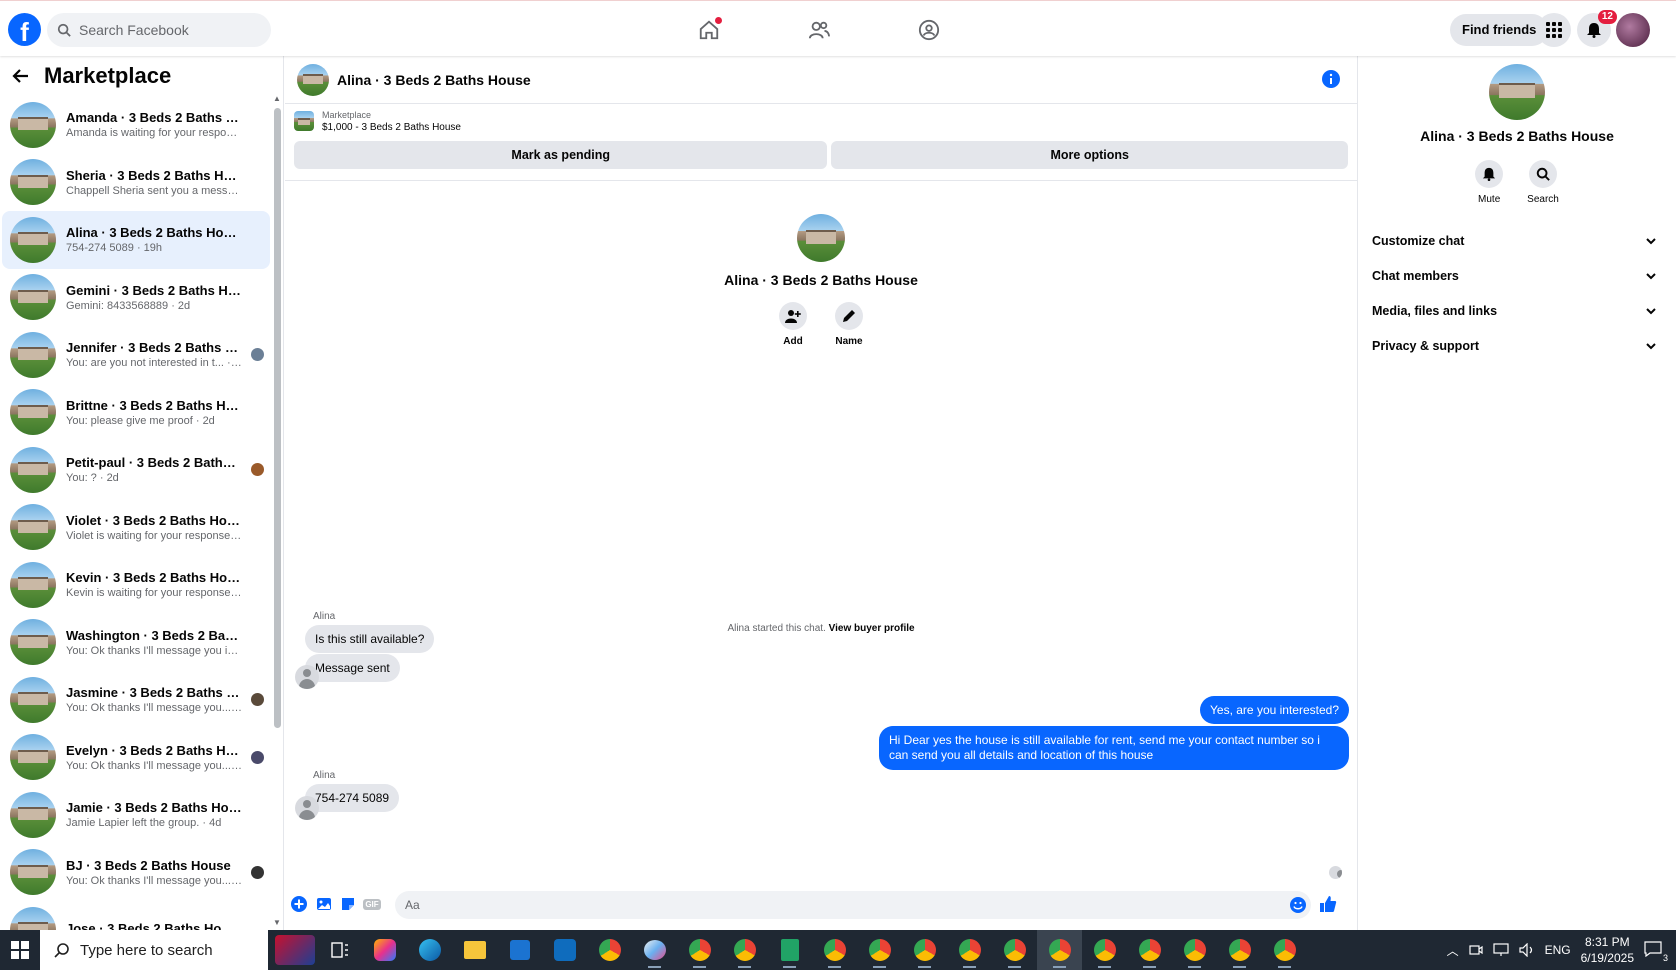  I want to click on view-buyer-profile-link: View buyer profile, so click(872, 628).